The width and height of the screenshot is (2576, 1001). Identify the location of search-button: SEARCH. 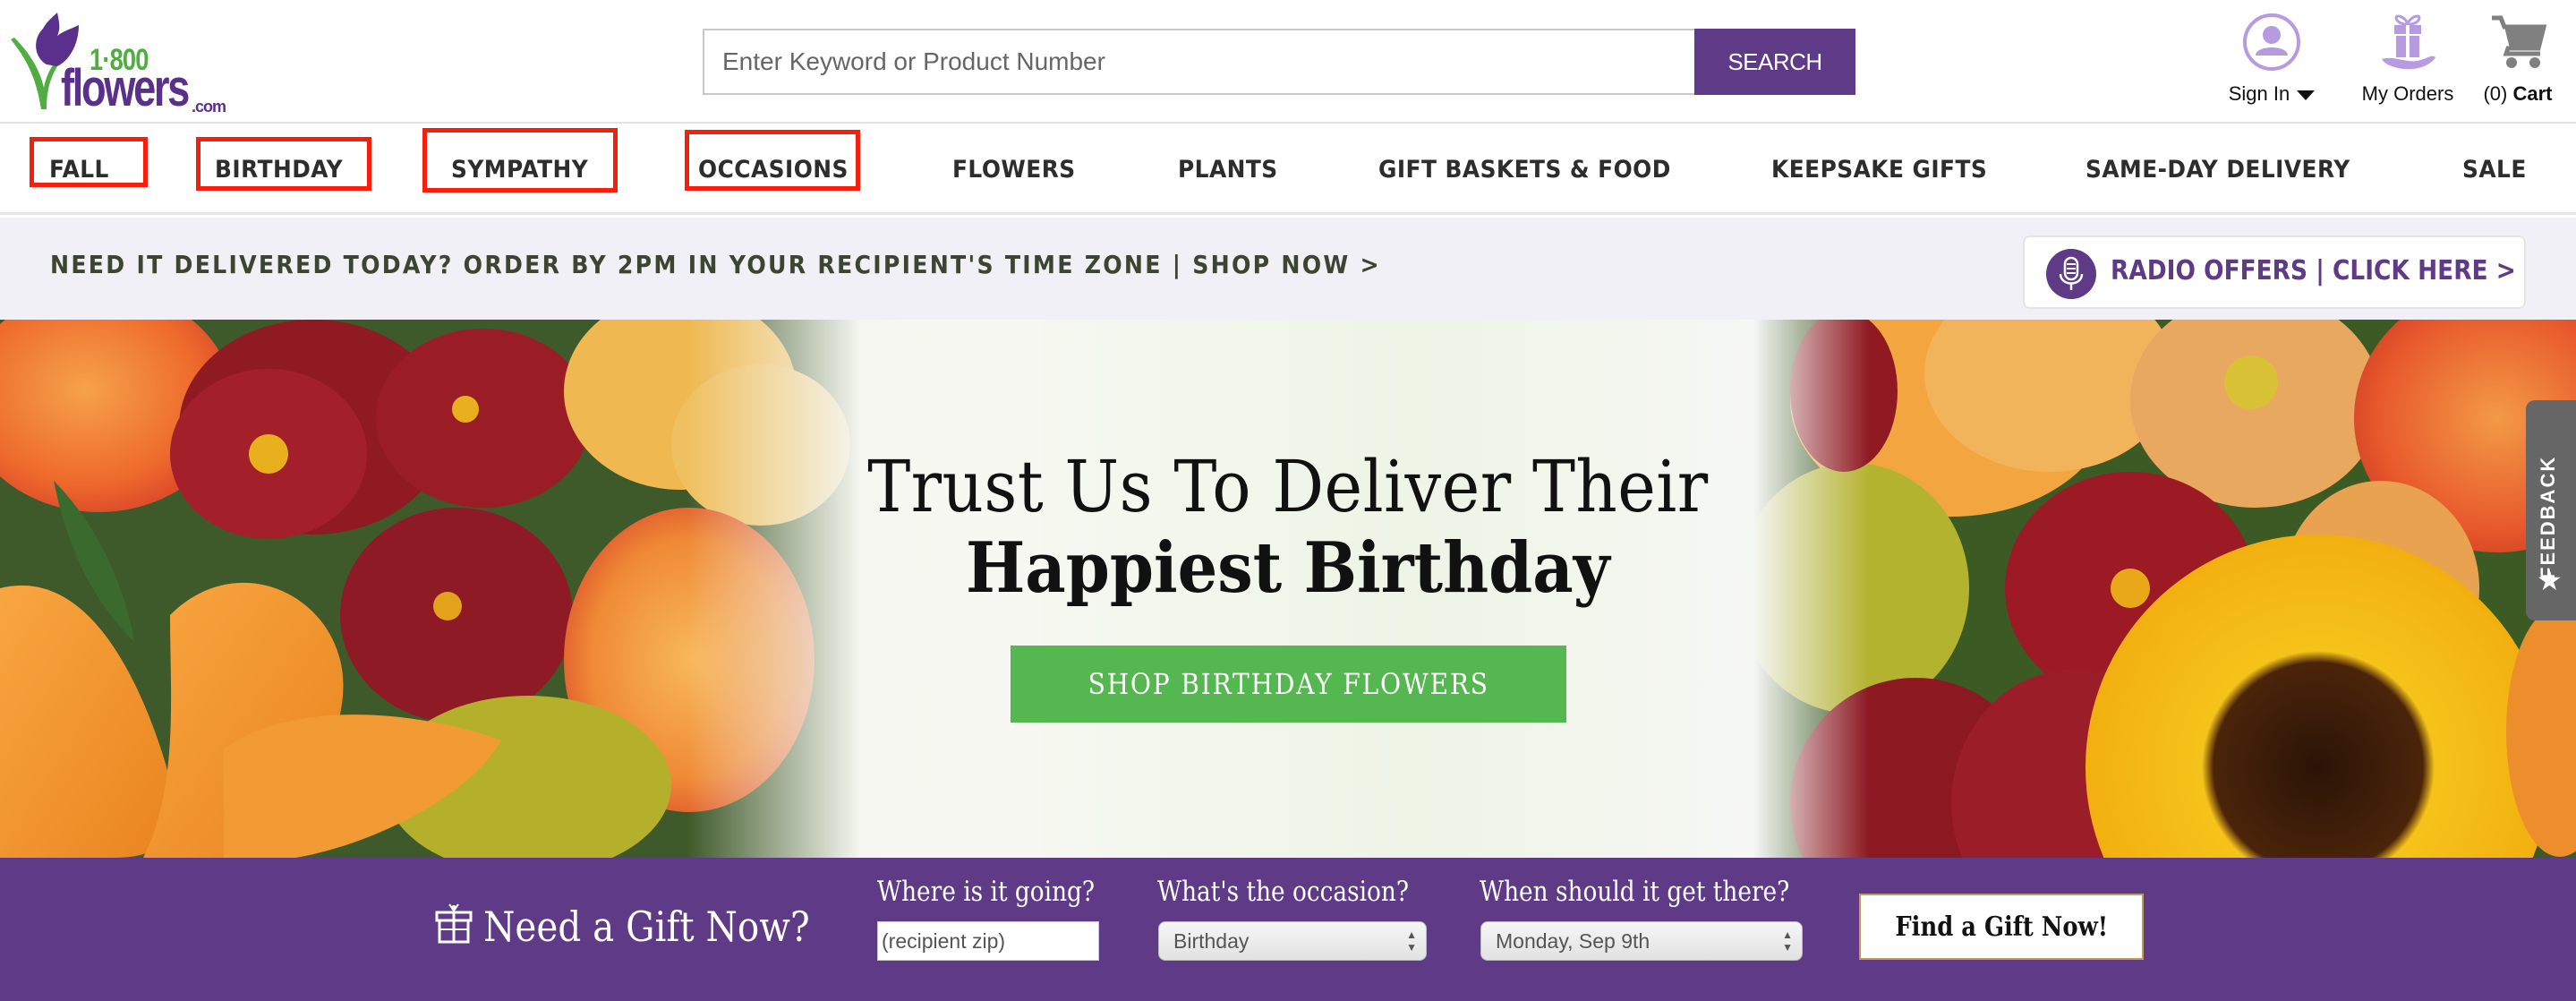
(1774, 62).